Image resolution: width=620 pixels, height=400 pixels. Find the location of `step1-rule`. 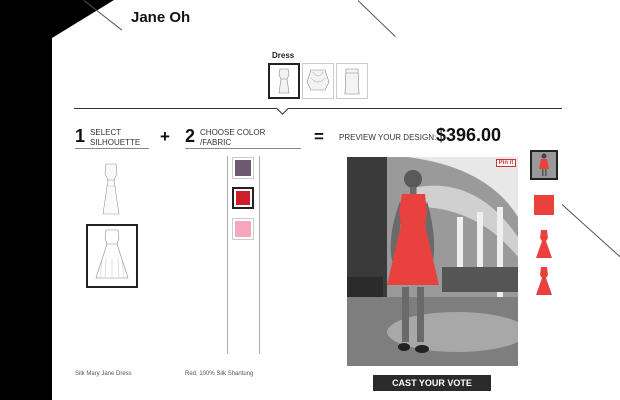

step1-rule is located at coordinates (112, 148).